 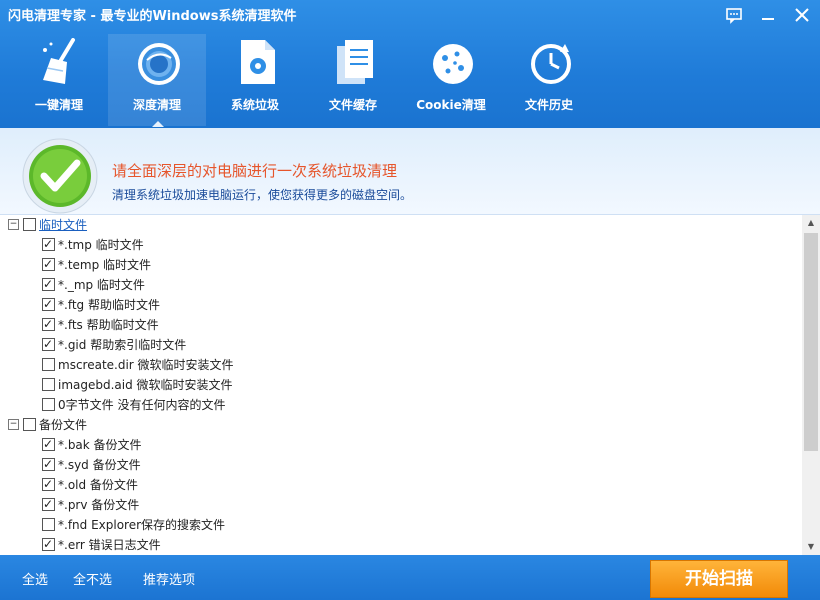 I want to click on item-label: imagebd.aid 微软临时安装文件, so click(x=145, y=385).